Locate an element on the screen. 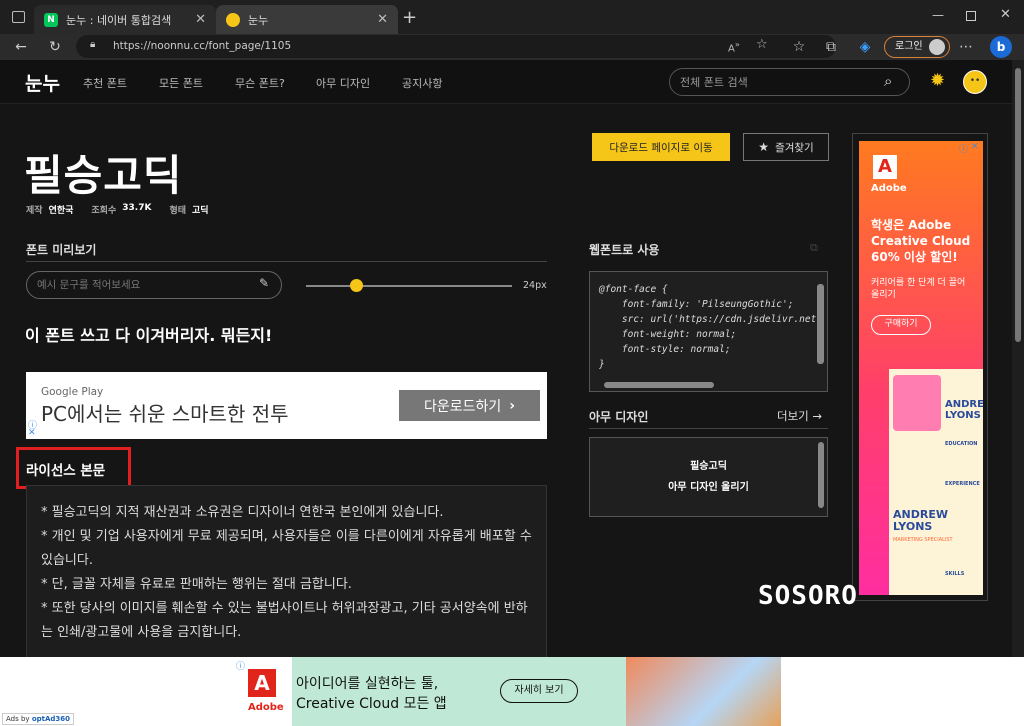  font-search-input is located at coordinates (770, 82).